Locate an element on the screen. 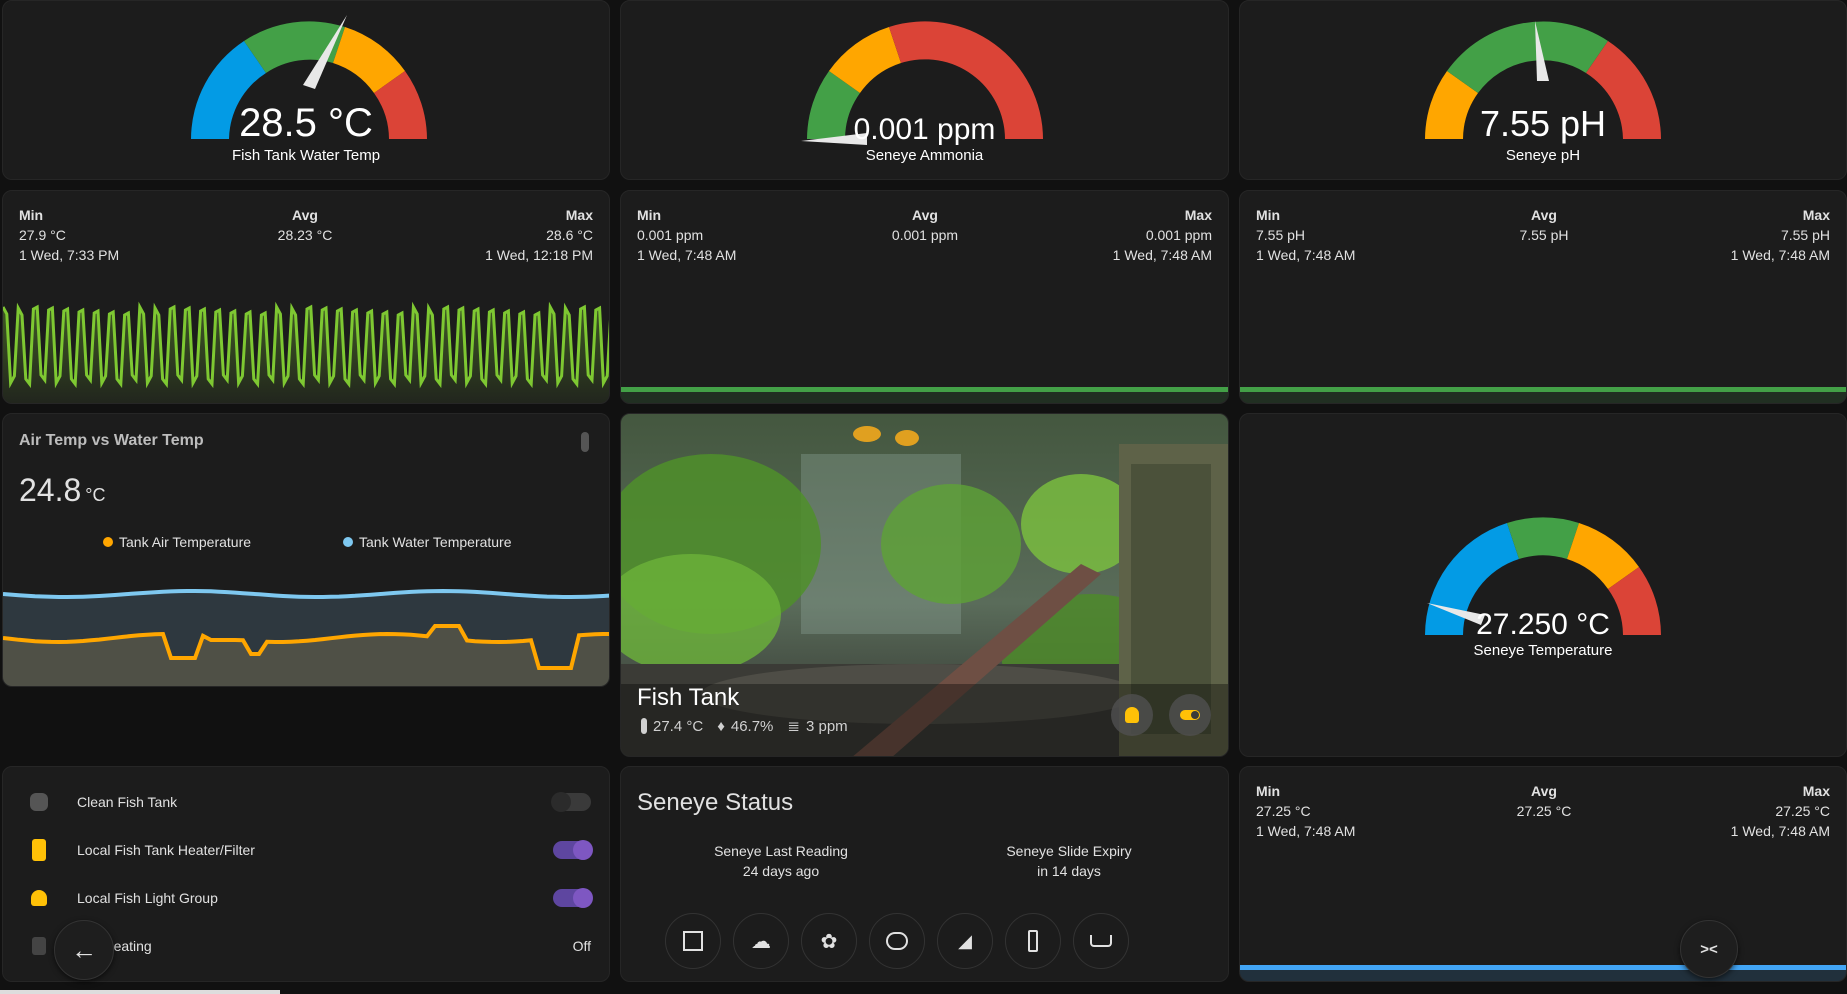  avg-value: 27.25 °C is located at coordinates (1544, 811).